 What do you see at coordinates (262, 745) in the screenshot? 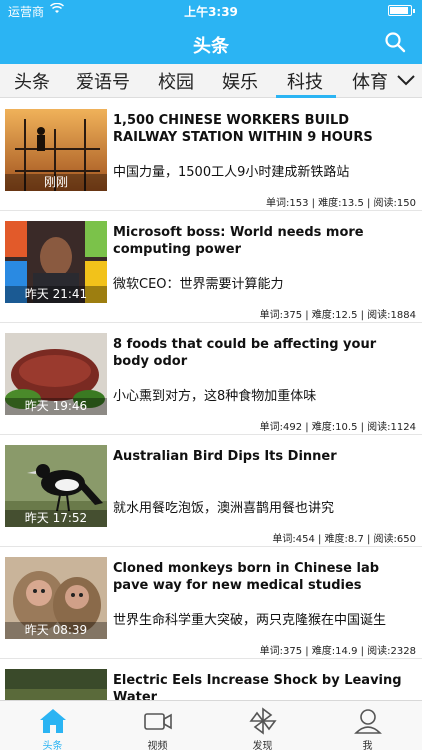
I see `tabbar-label: 发现` at bounding box center [262, 745].